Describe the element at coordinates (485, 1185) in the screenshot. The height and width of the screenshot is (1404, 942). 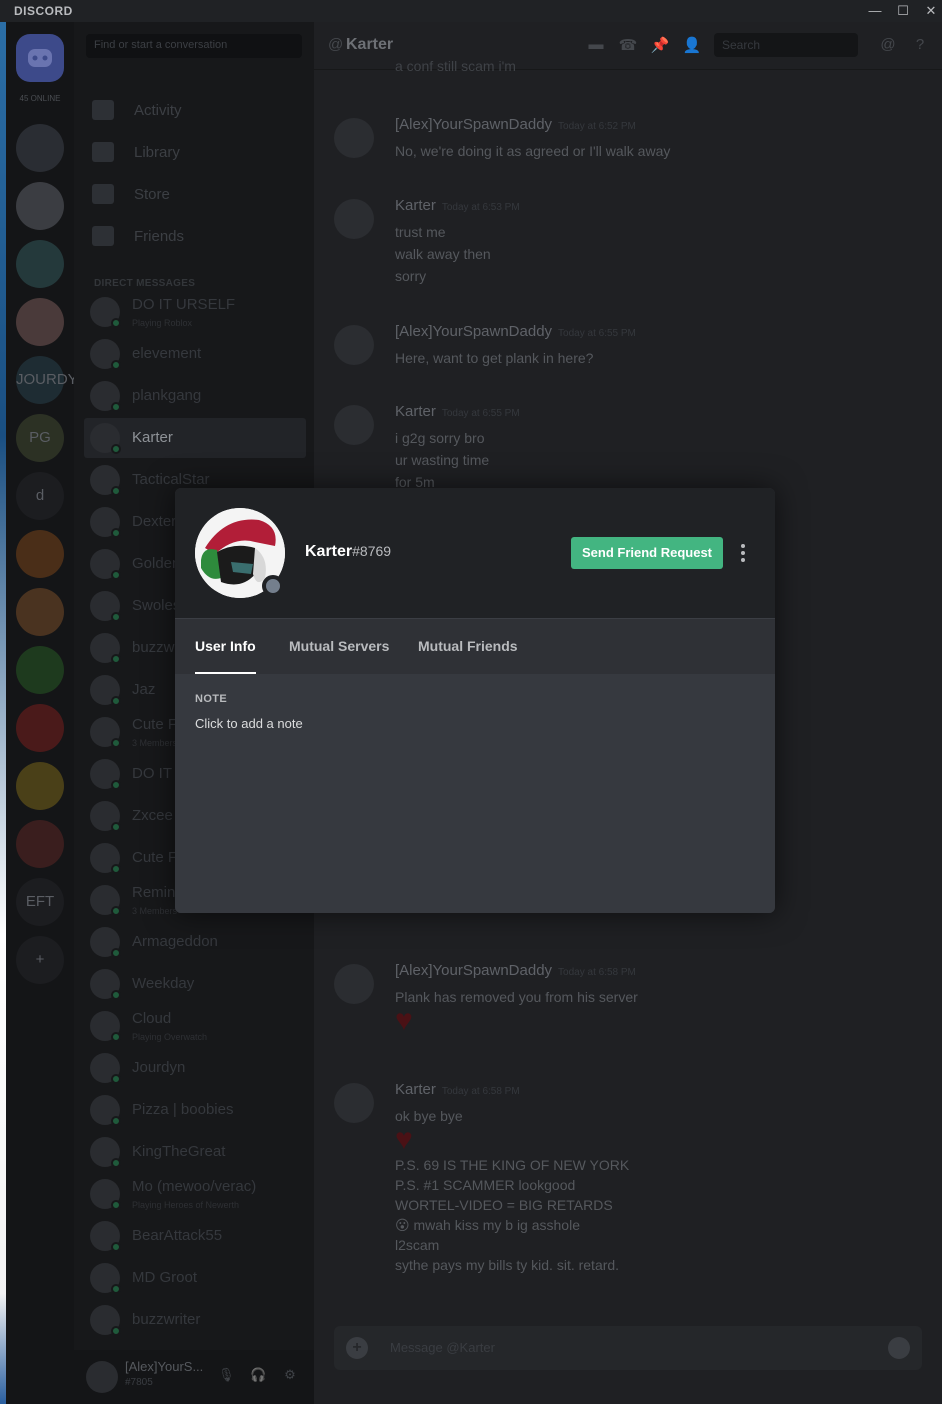
I see `message-line: P.S. #1 SCAMMER lookgood` at that location.